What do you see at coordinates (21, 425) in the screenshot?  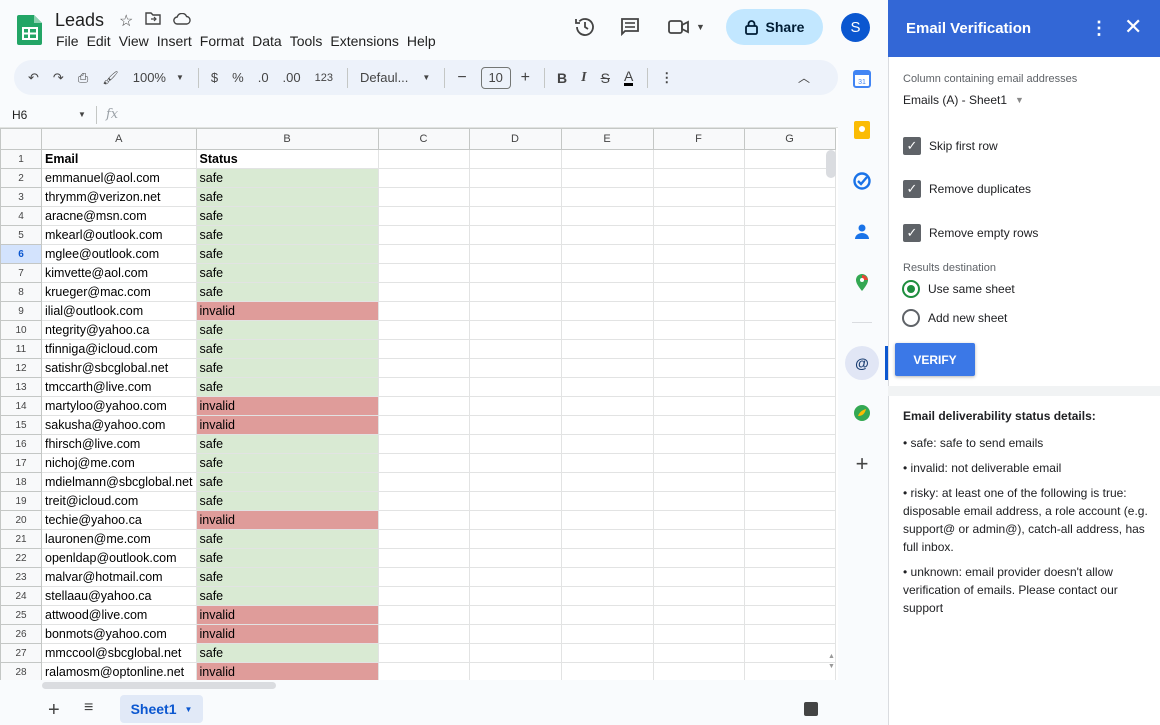 I see `row-header: 15` at bounding box center [21, 425].